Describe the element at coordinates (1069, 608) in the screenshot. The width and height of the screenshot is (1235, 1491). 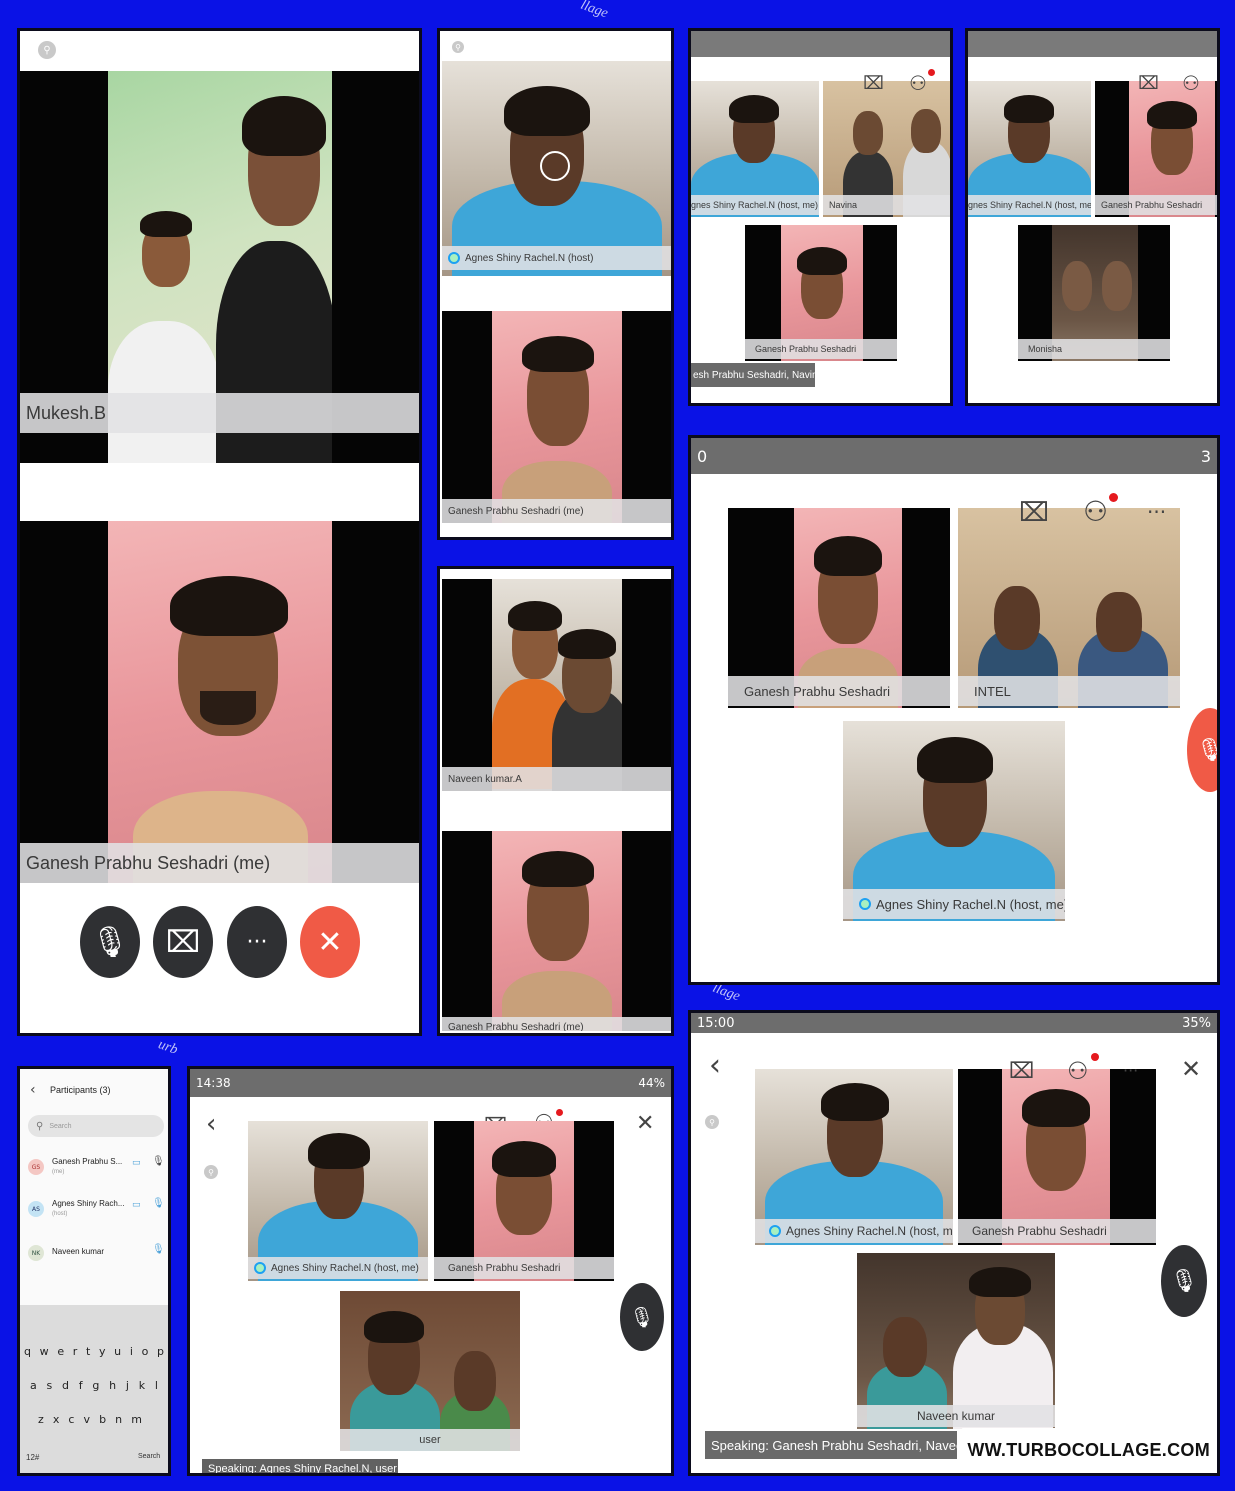
I see `video-tile-intel: INTEL` at that location.